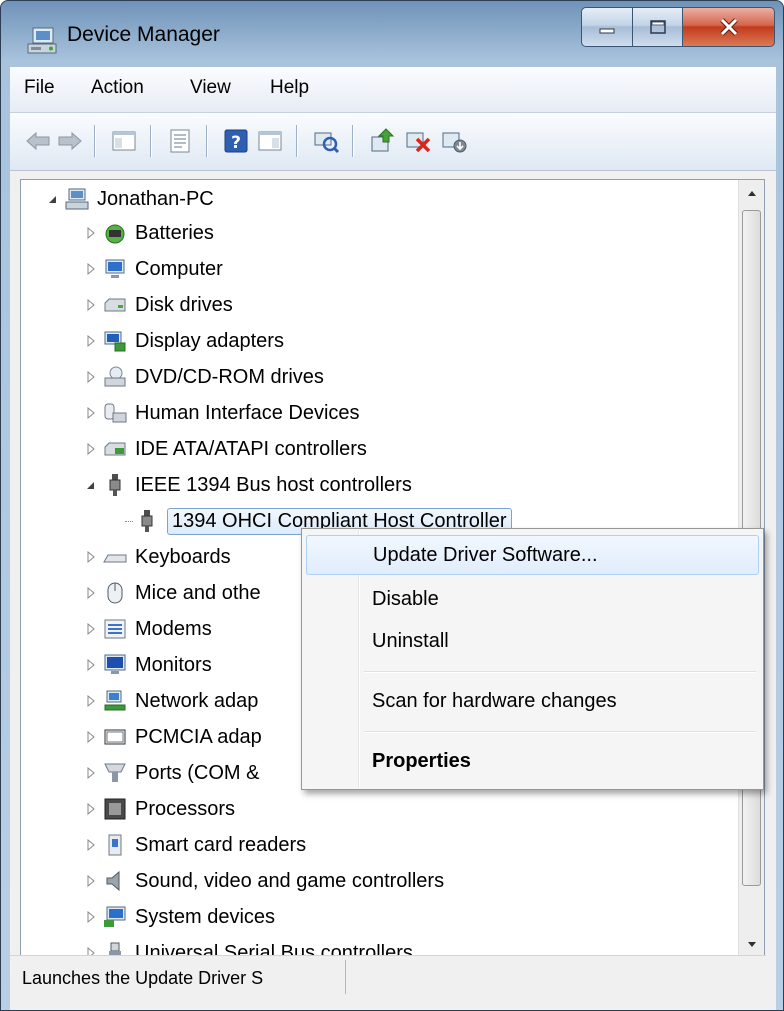 This screenshot has width=784, height=1011. What do you see at coordinates (173, 664) in the screenshot?
I see `tree-item-label: Monitors` at bounding box center [173, 664].